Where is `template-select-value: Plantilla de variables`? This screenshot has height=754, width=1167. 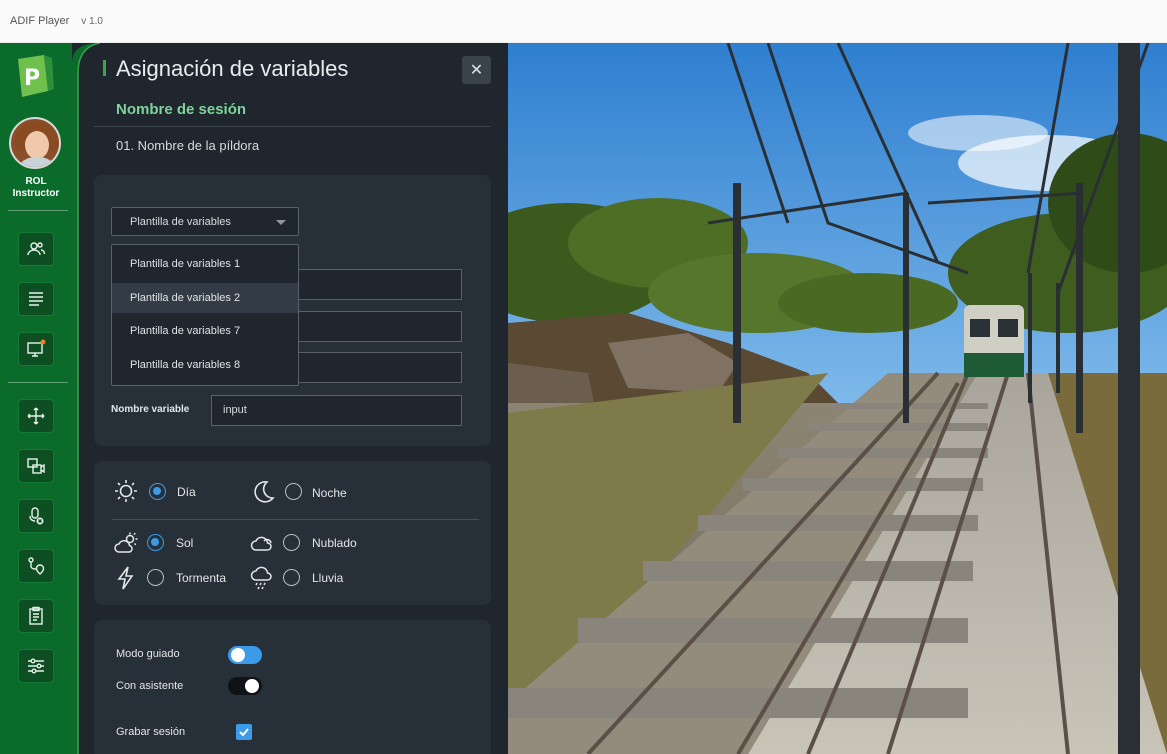 template-select-value: Plantilla de variables is located at coordinates (180, 222).